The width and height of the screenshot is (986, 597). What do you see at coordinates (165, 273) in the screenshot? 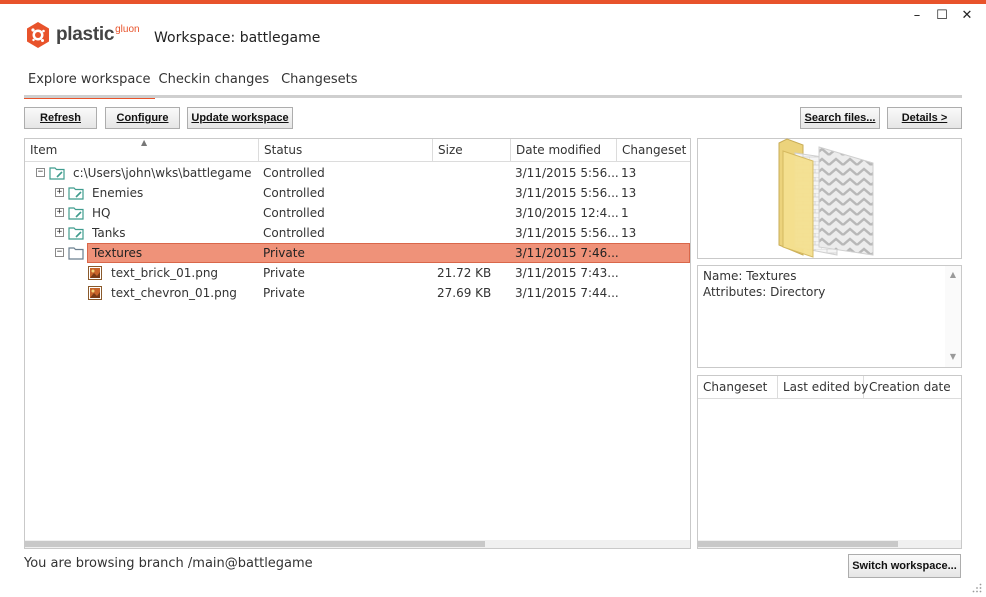
I see `item-name: text_brick_01.png` at bounding box center [165, 273].